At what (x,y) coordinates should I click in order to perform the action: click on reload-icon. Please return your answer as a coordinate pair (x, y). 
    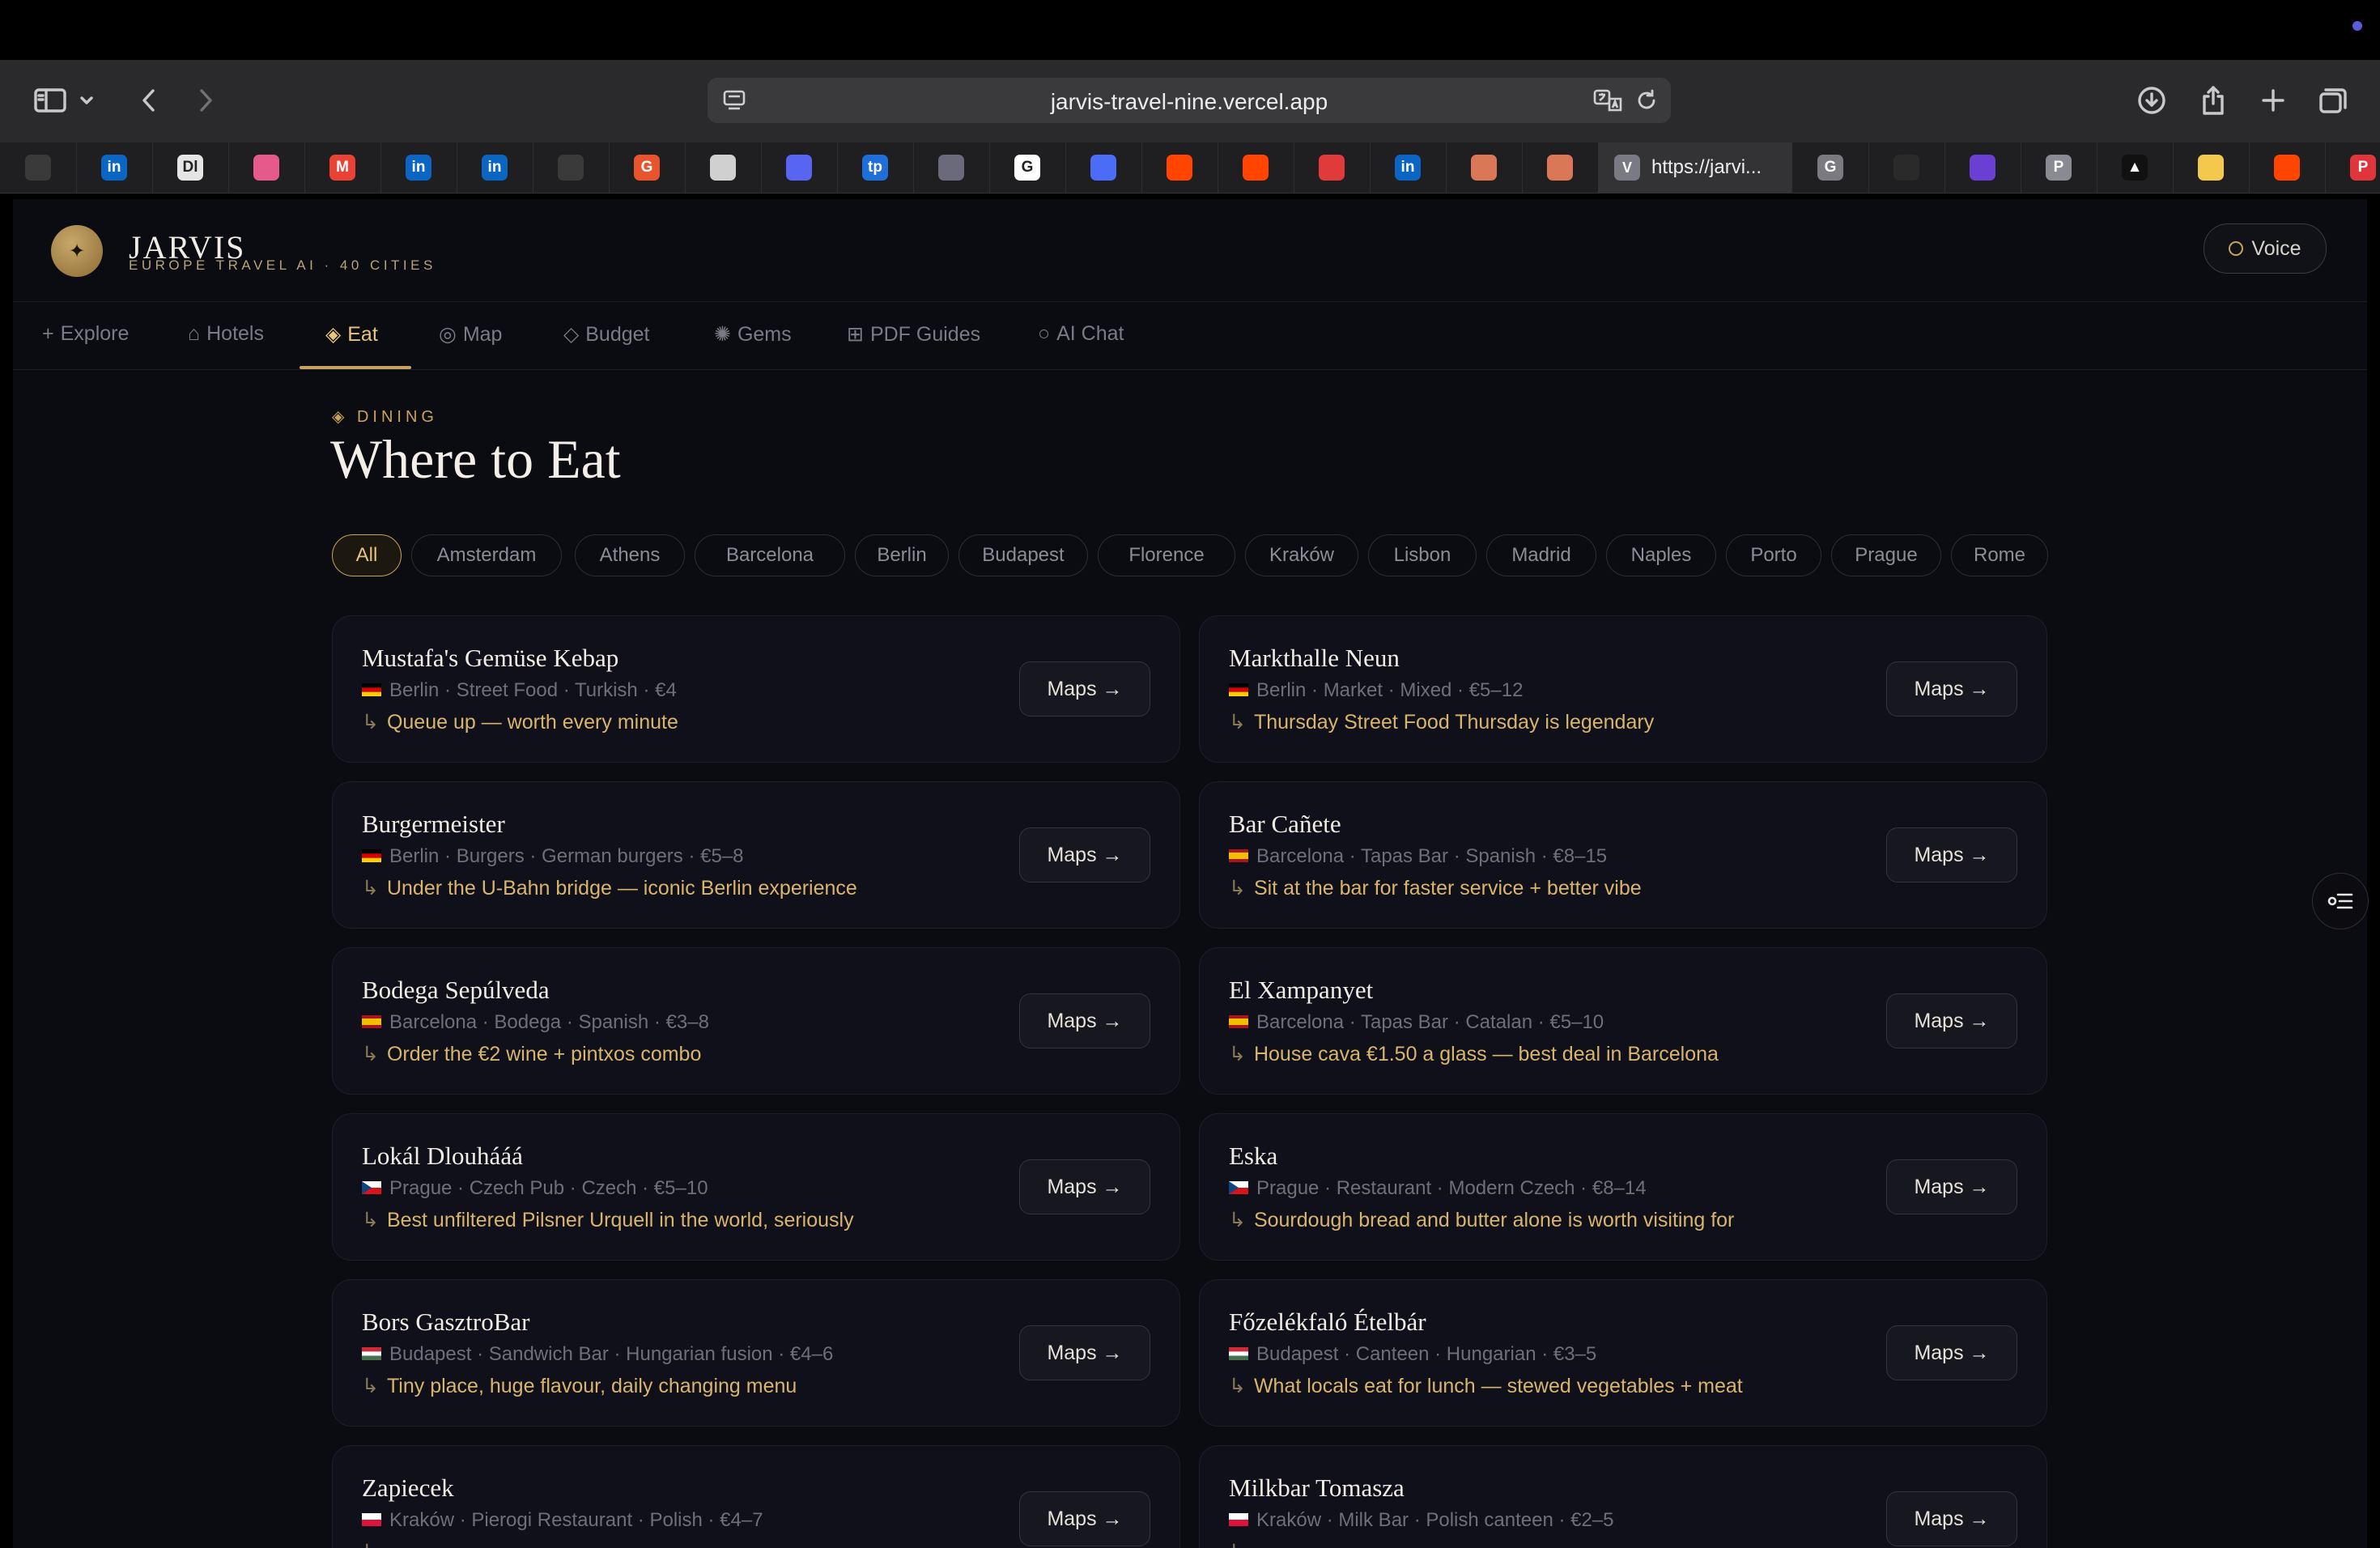
    Looking at the image, I should click on (1647, 102).